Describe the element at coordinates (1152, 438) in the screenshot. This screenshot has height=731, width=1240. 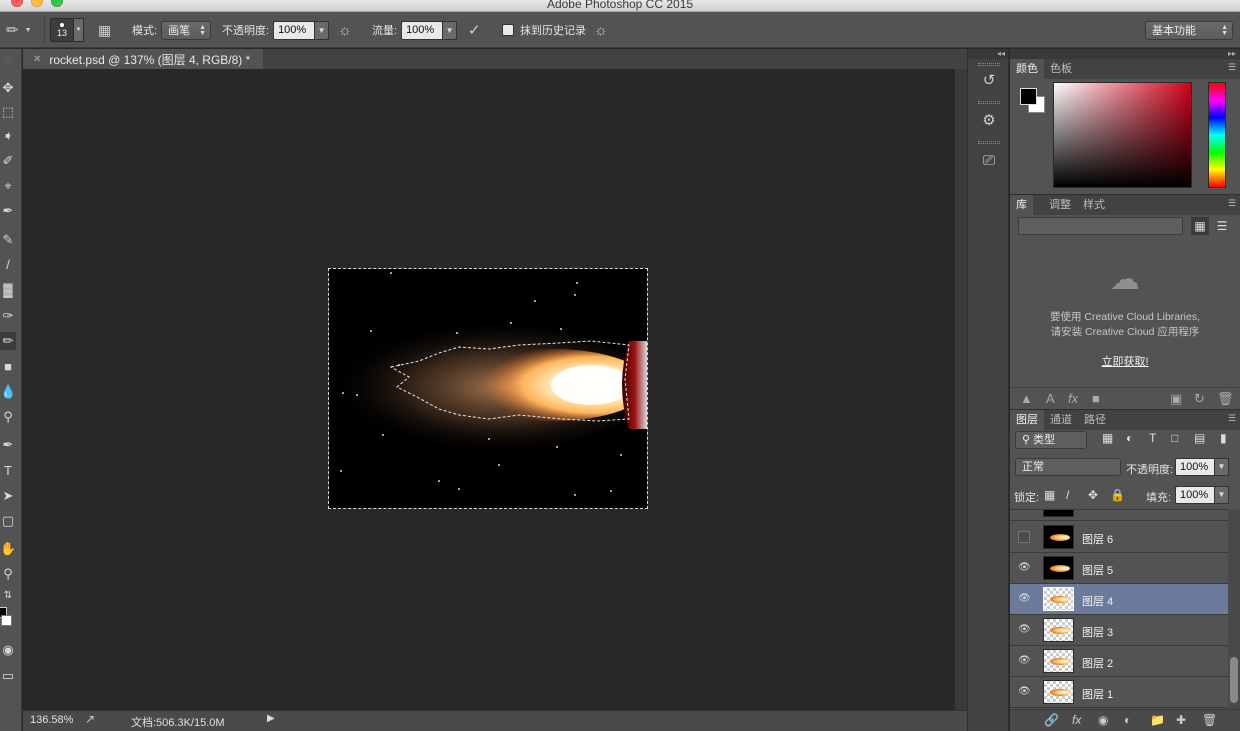
I see `filter-type-icon: T` at that location.